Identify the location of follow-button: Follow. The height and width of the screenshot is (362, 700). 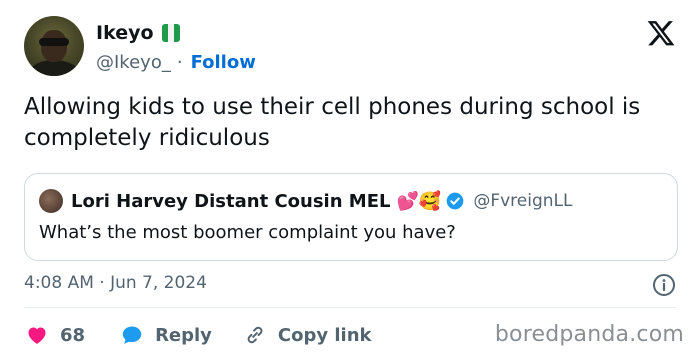
(223, 62).